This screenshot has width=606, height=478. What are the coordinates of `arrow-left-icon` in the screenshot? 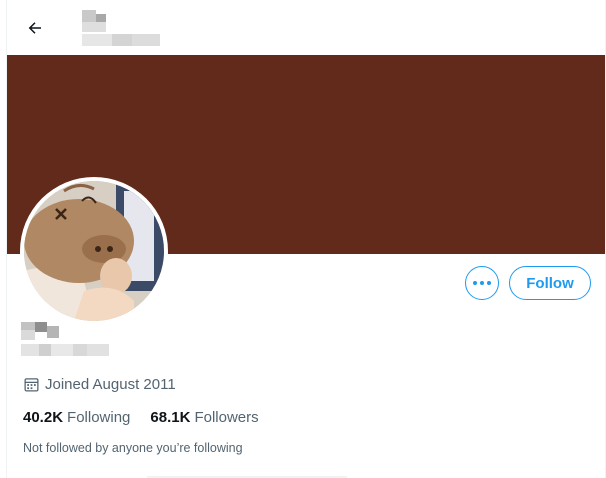 It's located at (34, 28).